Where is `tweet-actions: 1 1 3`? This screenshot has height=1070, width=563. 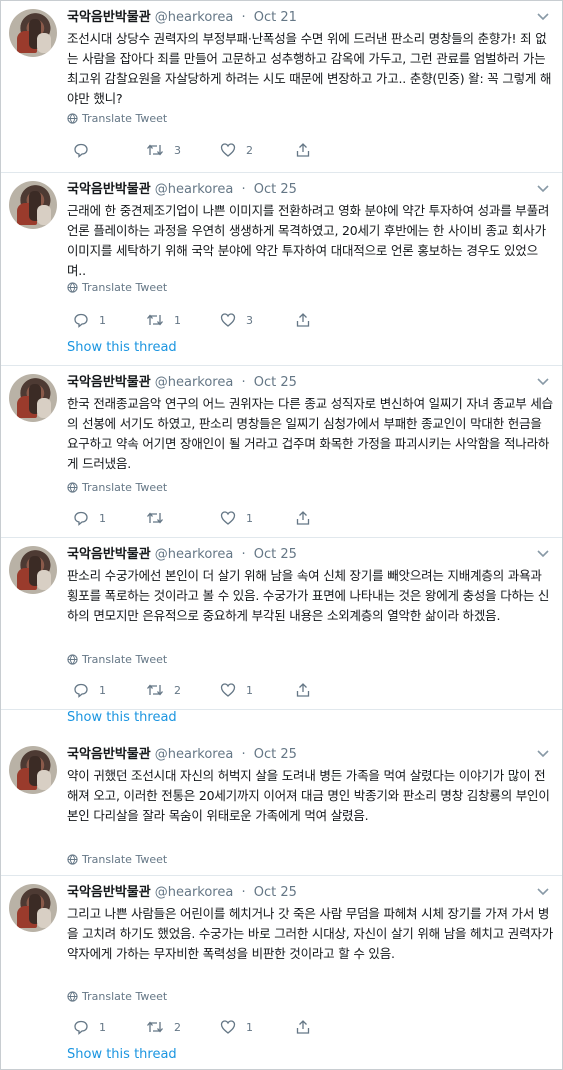 tweet-actions: 1 1 3 is located at coordinates (217, 320).